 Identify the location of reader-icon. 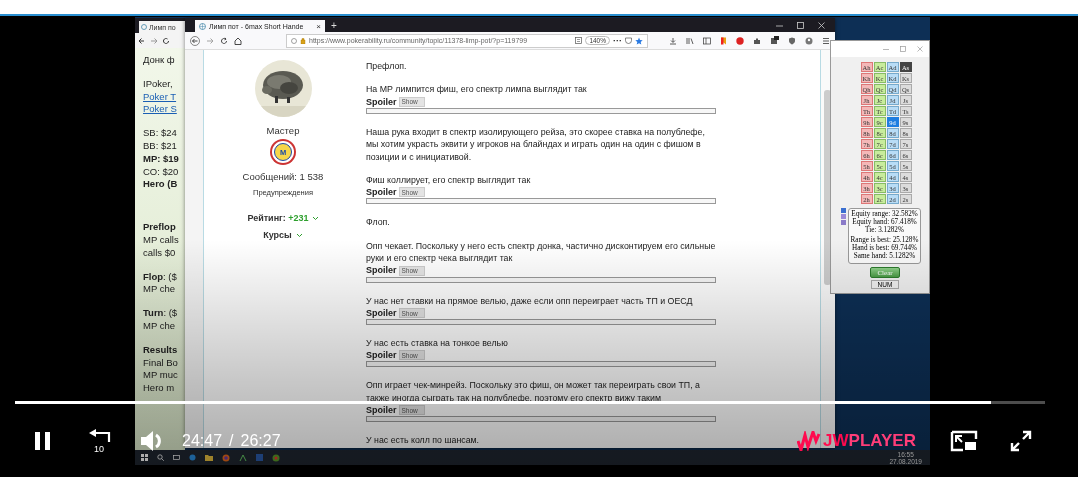
(579, 40).